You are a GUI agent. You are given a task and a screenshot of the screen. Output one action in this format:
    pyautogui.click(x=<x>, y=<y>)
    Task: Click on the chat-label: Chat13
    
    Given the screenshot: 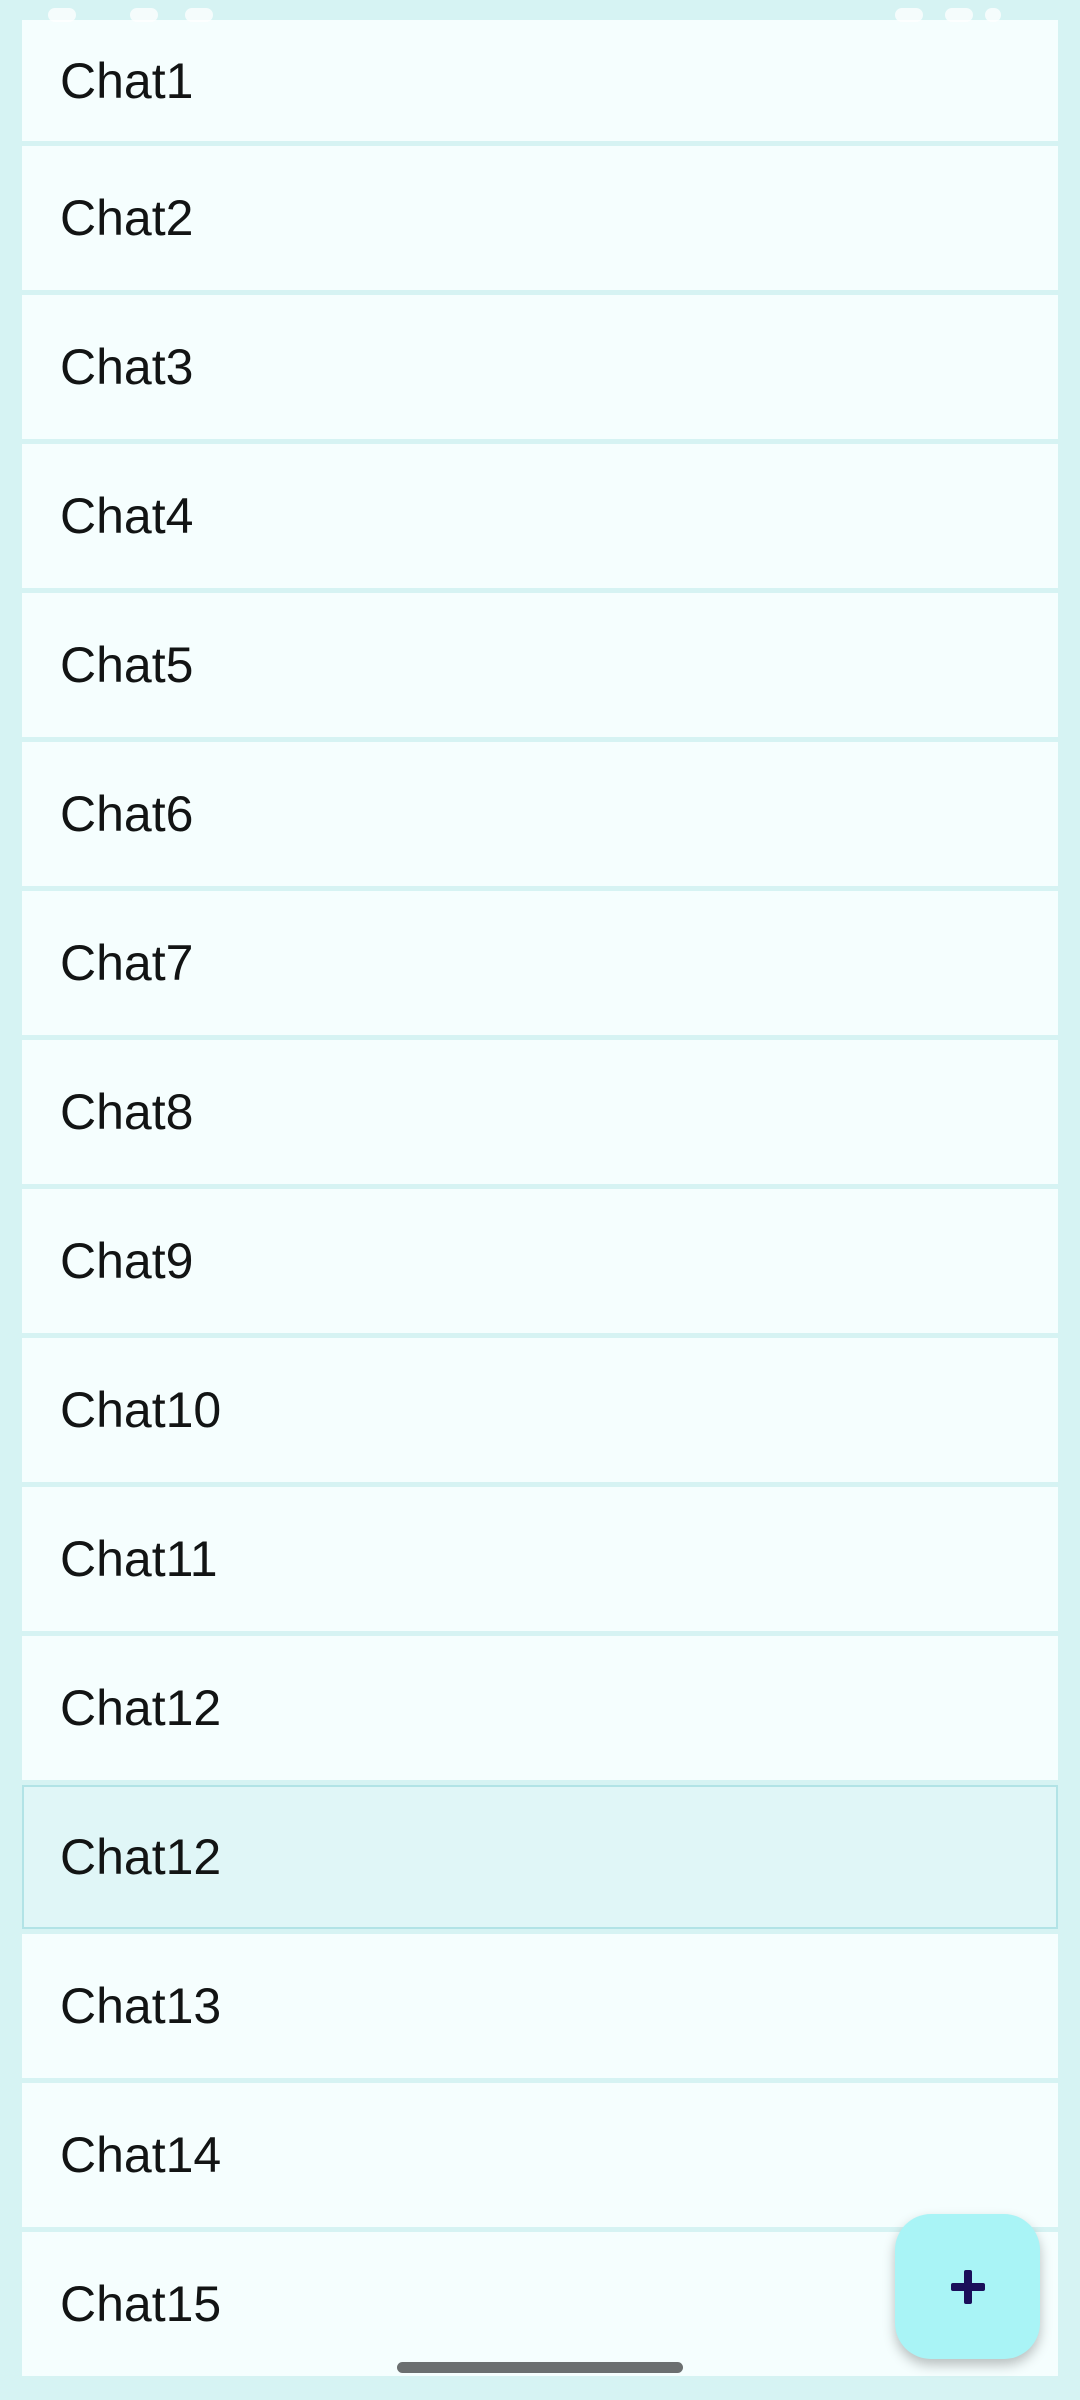 What is the action you would take?
    pyautogui.click(x=141, y=2006)
    